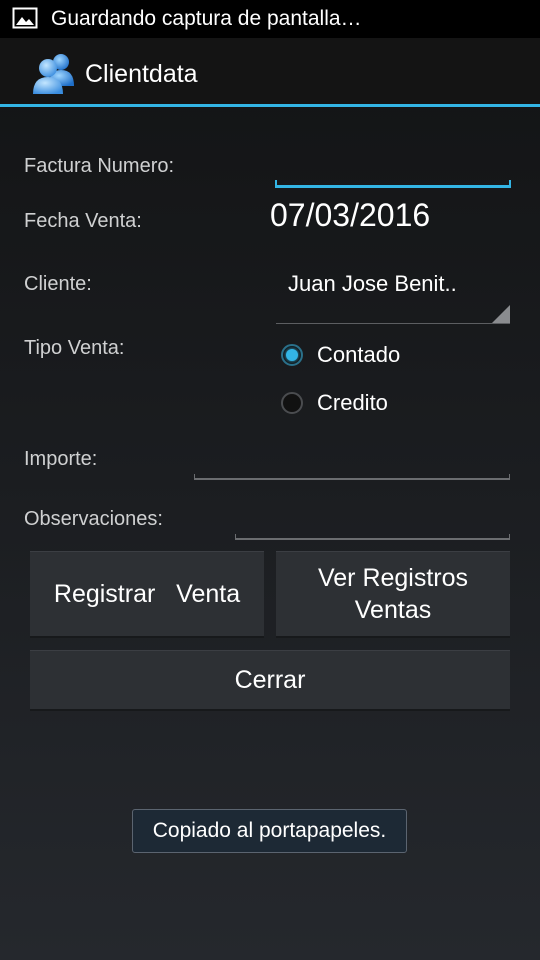 The image size is (540, 960). Describe the element at coordinates (93, 519) in the screenshot. I see `observaciones-label: Observaciones:` at that location.